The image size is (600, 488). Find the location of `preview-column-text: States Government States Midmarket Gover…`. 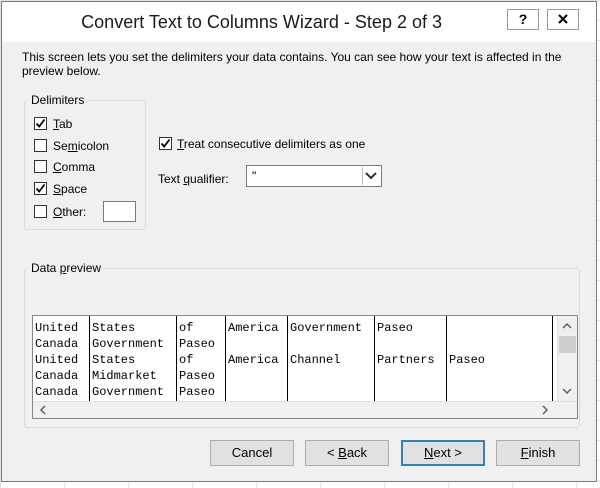

preview-column-text: States Government States Midmarket Gover… is located at coordinates (128, 360).